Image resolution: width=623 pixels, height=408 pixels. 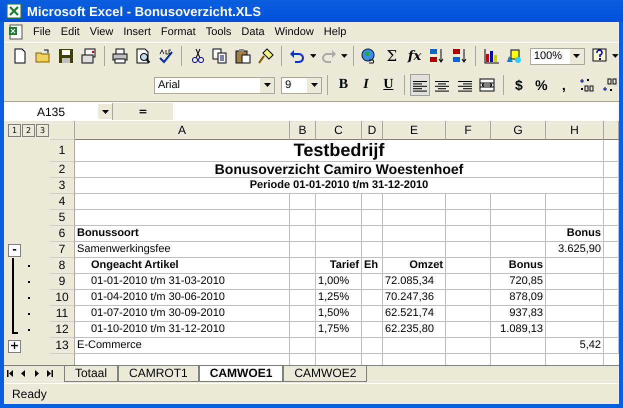 What do you see at coordinates (414, 266) in the screenshot?
I see `table-cell: Omzet` at bounding box center [414, 266].